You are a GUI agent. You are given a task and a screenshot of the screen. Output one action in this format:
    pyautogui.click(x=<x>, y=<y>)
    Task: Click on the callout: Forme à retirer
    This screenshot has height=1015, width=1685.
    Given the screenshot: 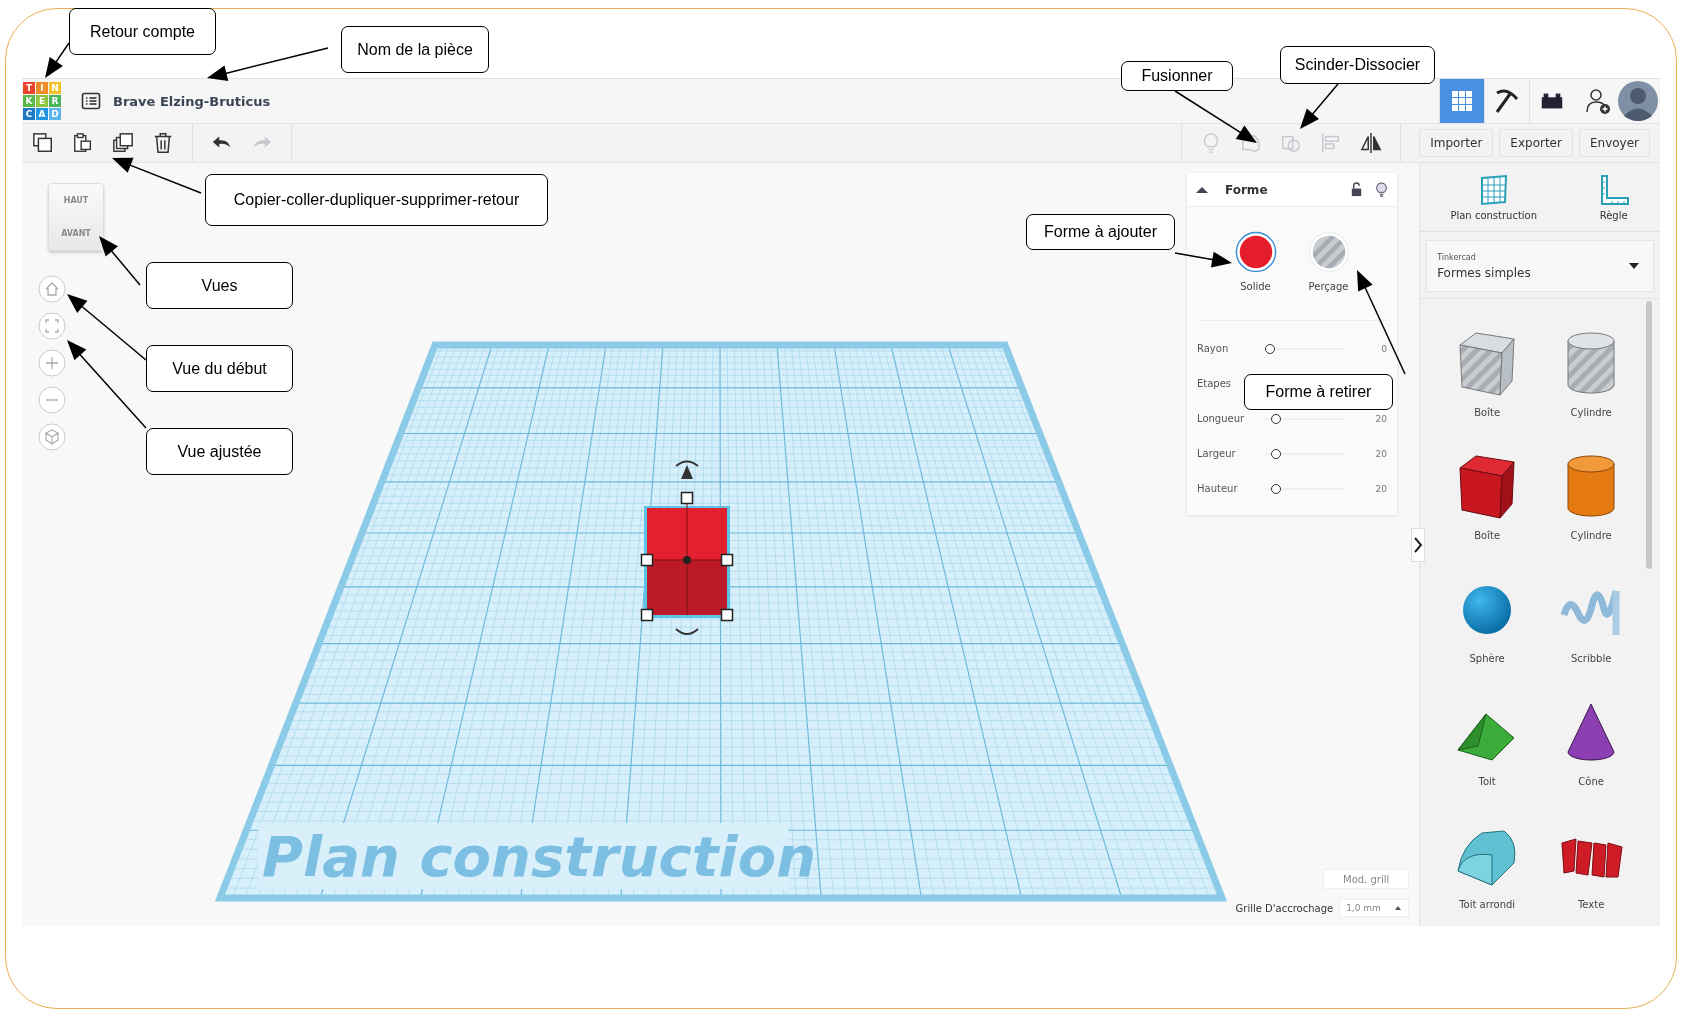 What is the action you would take?
    pyautogui.click(x=1318, y=392)
    